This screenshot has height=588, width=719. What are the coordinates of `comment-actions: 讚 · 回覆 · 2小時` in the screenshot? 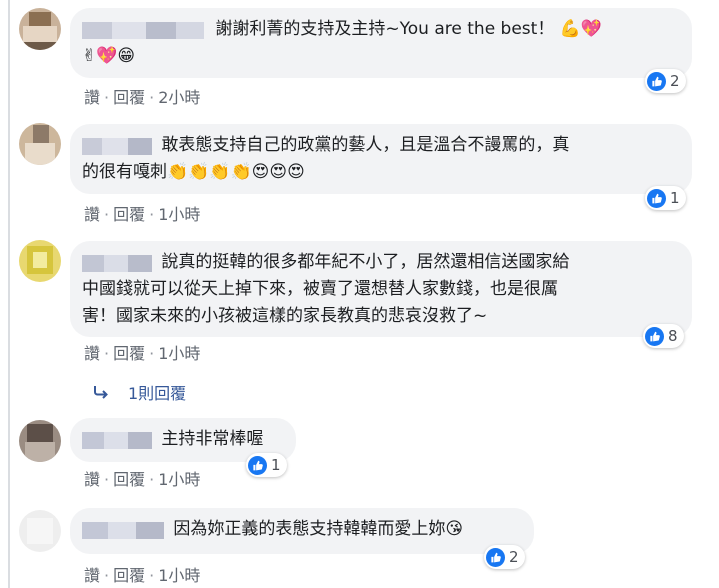 It's located at (142, 96).